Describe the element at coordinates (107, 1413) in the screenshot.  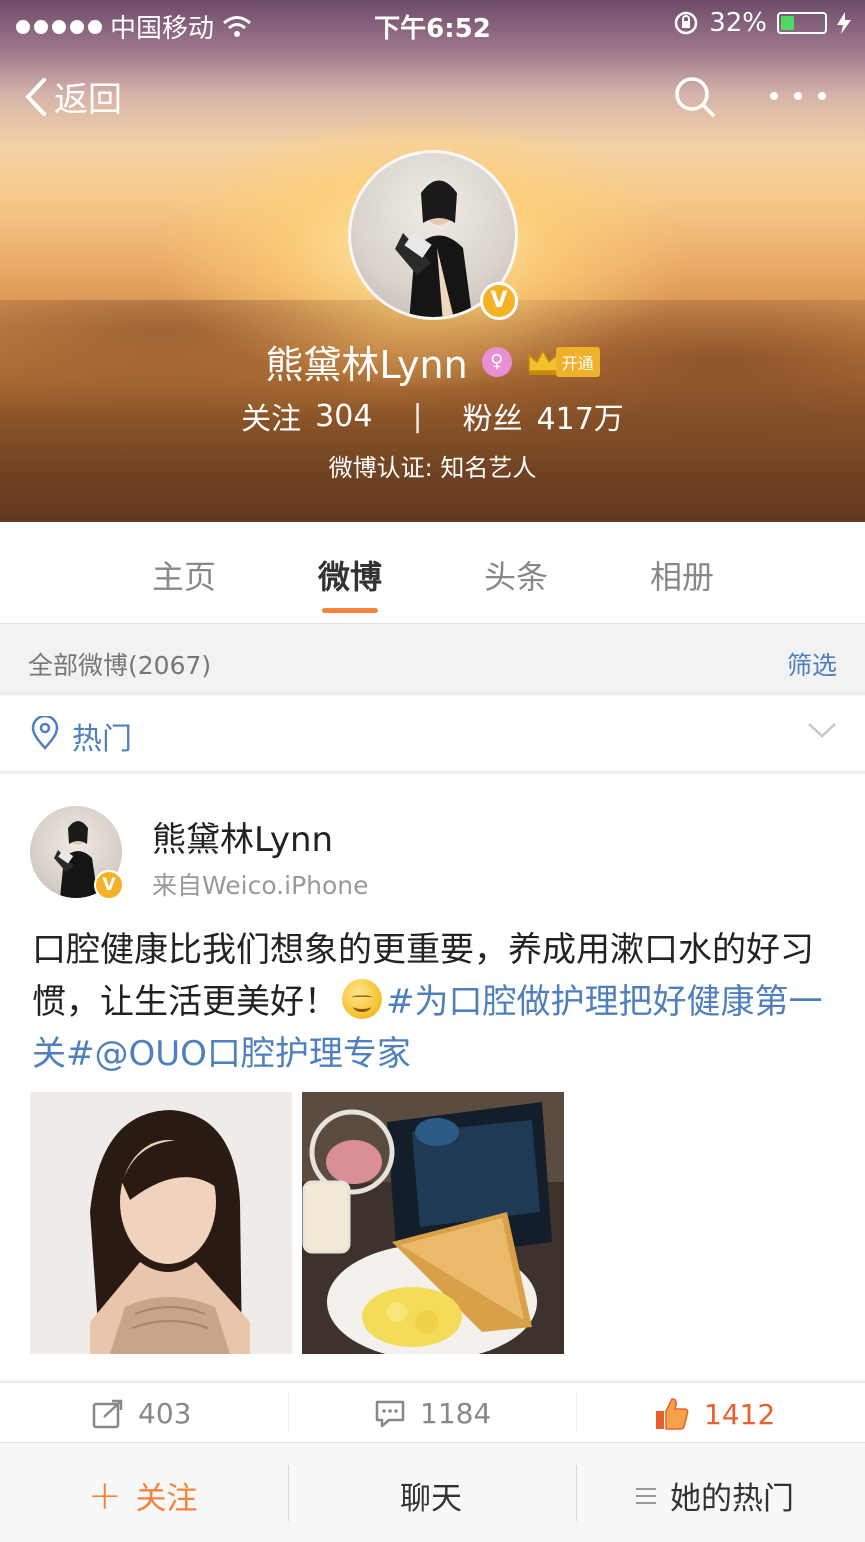
I see `repost-icon` at that location.